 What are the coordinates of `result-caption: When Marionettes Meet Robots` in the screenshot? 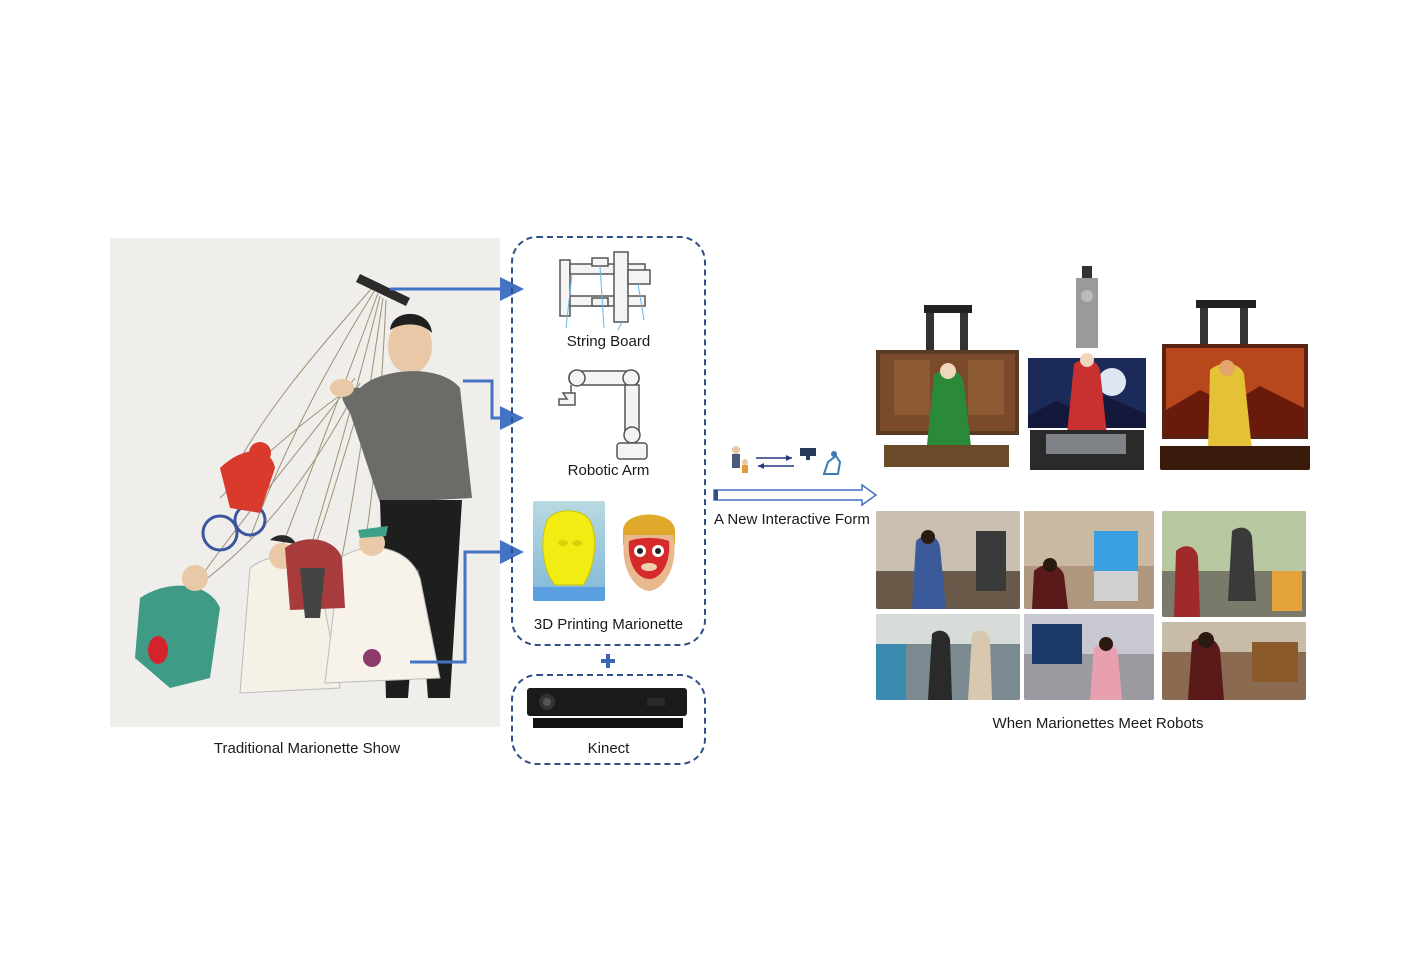 It's located at (1098, 723).